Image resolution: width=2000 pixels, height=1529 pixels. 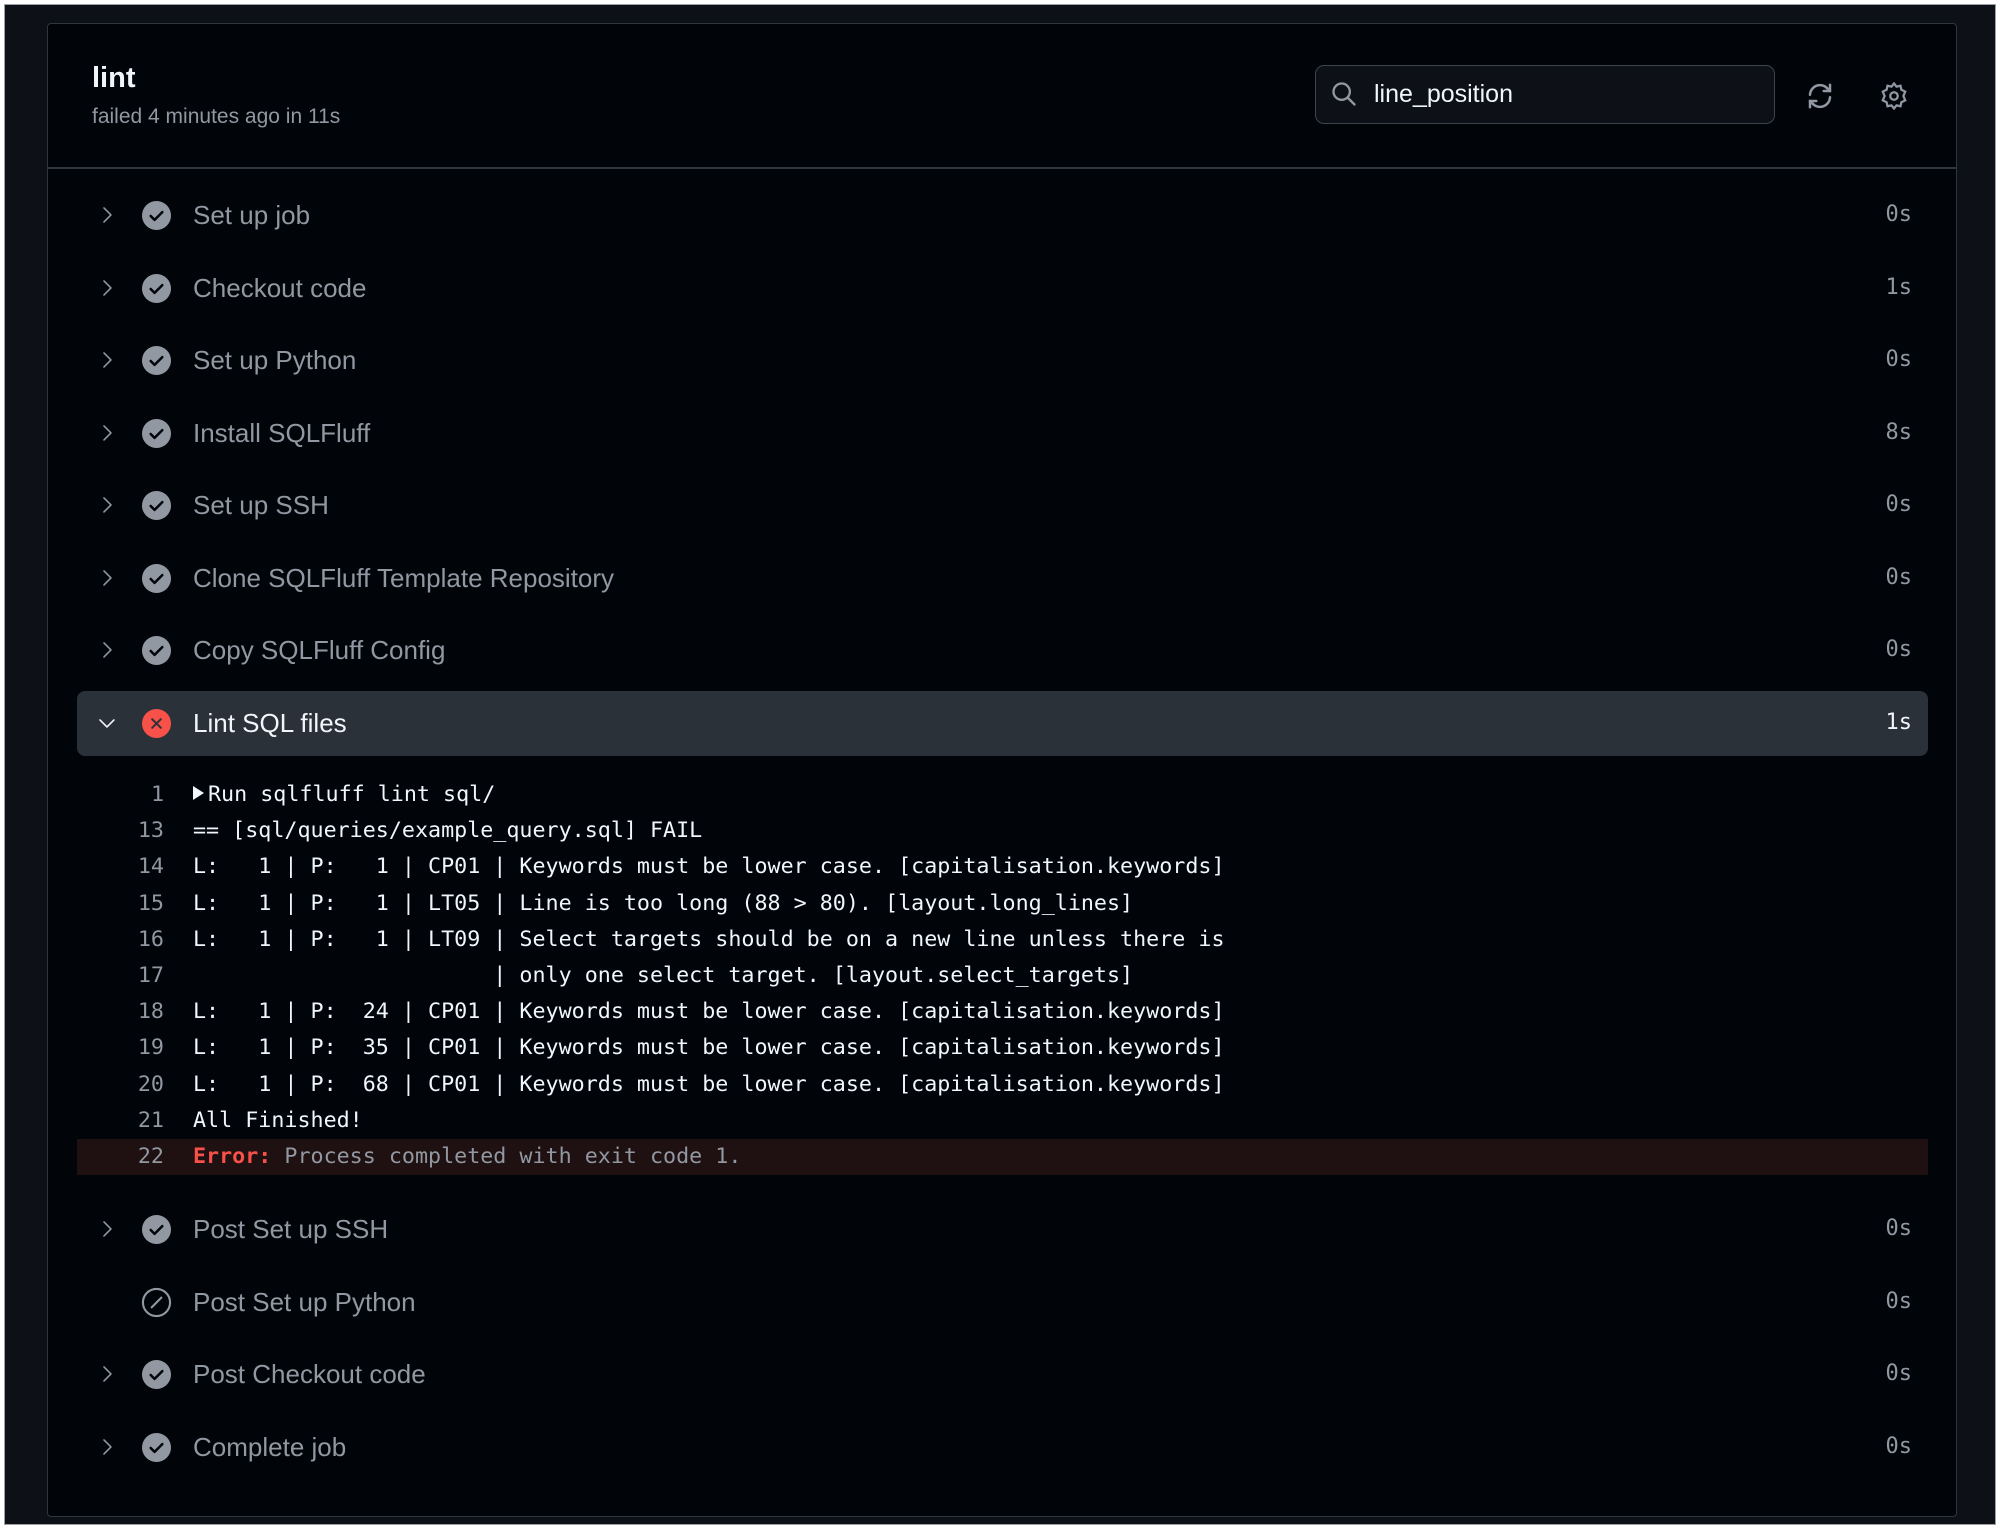 I want to click on gear-icon, so click(x=1894, y=96).